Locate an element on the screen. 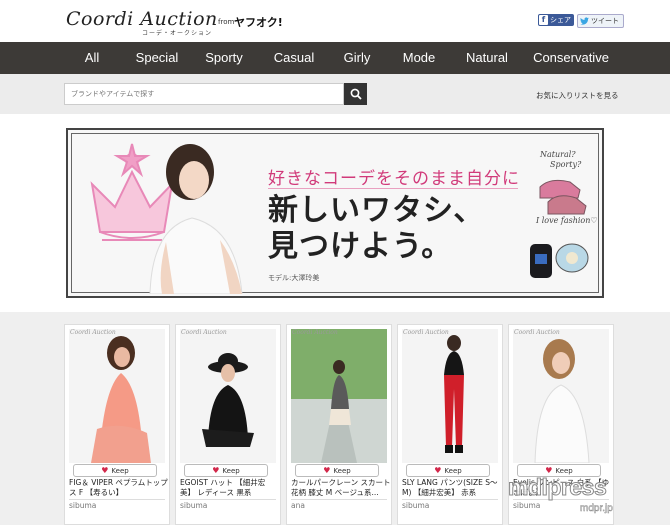 This screenshot has height=525, width=670. nav-item-conservative: Conservative is located at coordinates (571, 58).